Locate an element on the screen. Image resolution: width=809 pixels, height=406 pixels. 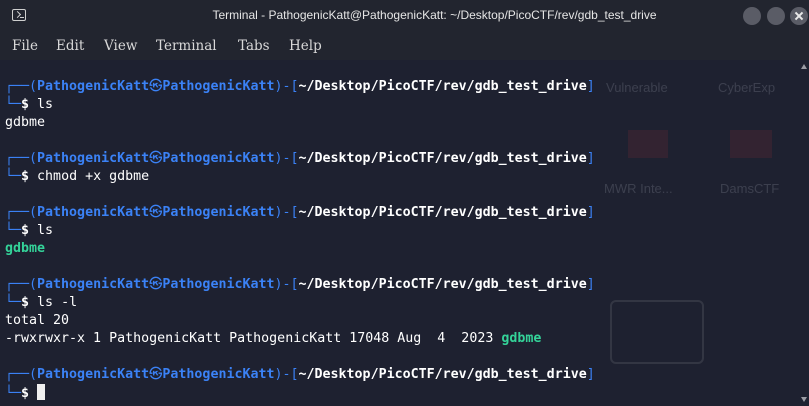
command-text: chmod +x gdbme is located at coordinates (93, 176).